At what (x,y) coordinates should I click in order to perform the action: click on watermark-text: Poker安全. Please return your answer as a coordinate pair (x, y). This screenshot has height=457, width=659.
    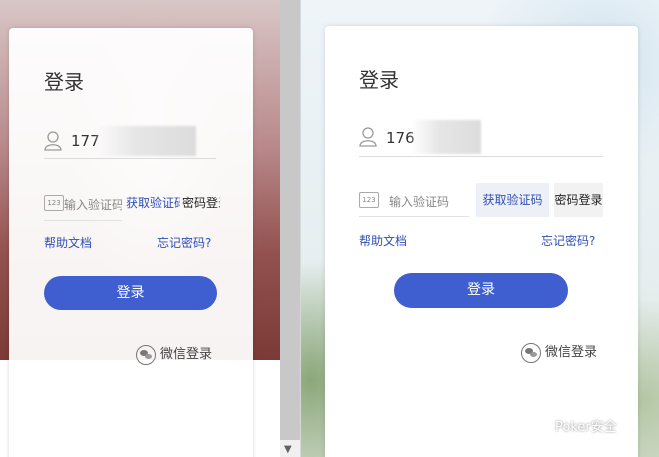
    Looking at the image, I should click on (586, 427).